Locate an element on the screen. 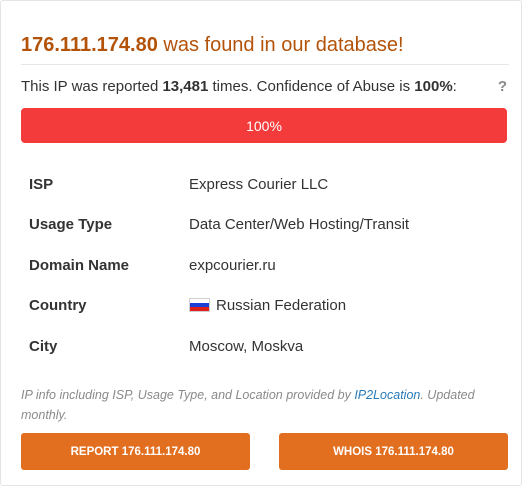 This screenshot has width=524, height=488. row-key-country: Country is located at coordinates (58, 306).